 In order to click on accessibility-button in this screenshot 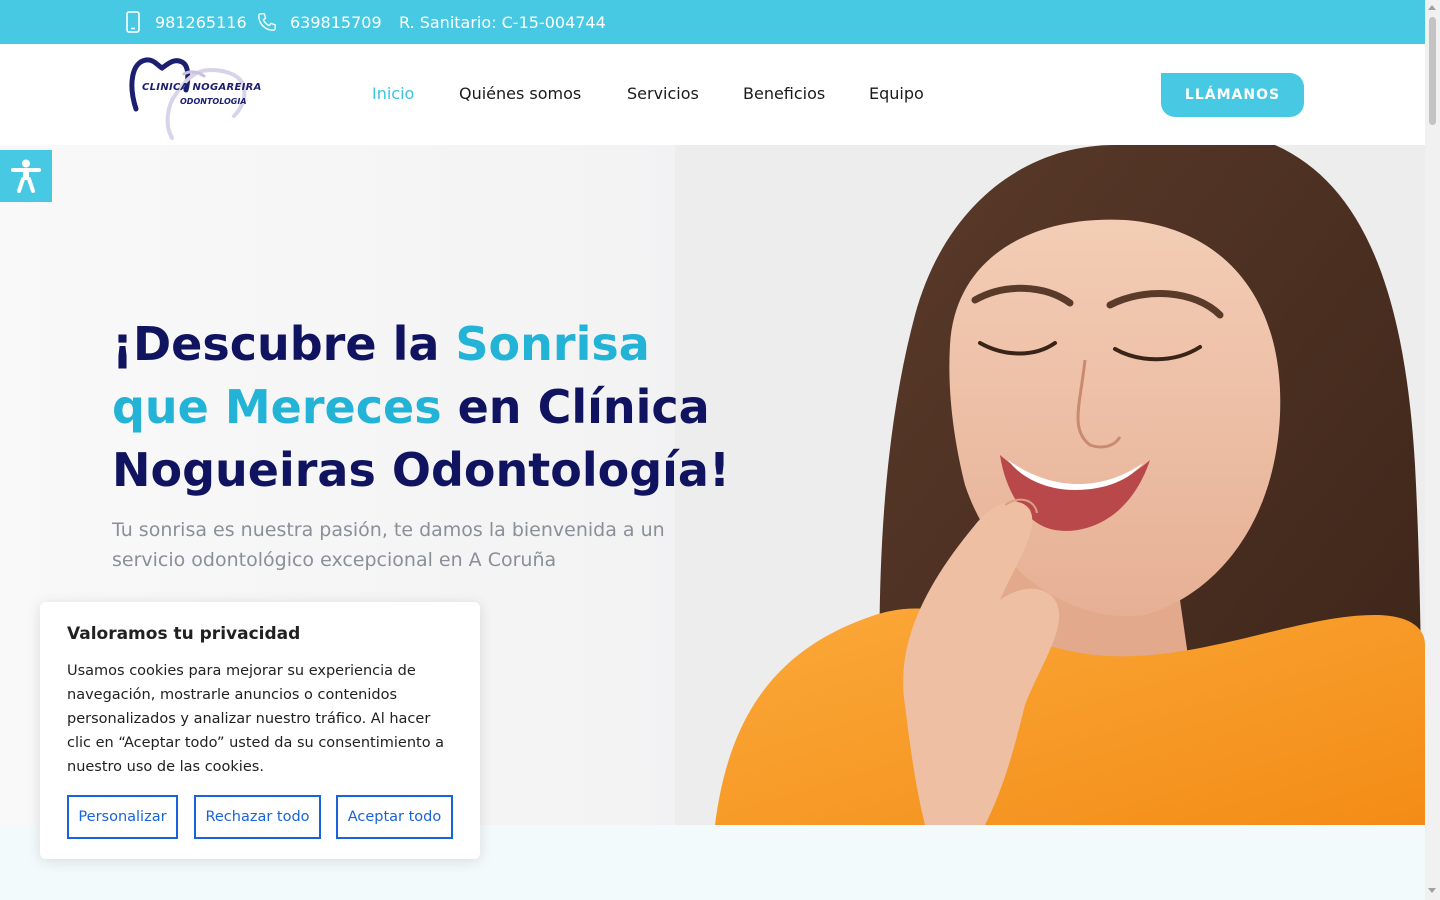, I will do `click(26, 176)`.